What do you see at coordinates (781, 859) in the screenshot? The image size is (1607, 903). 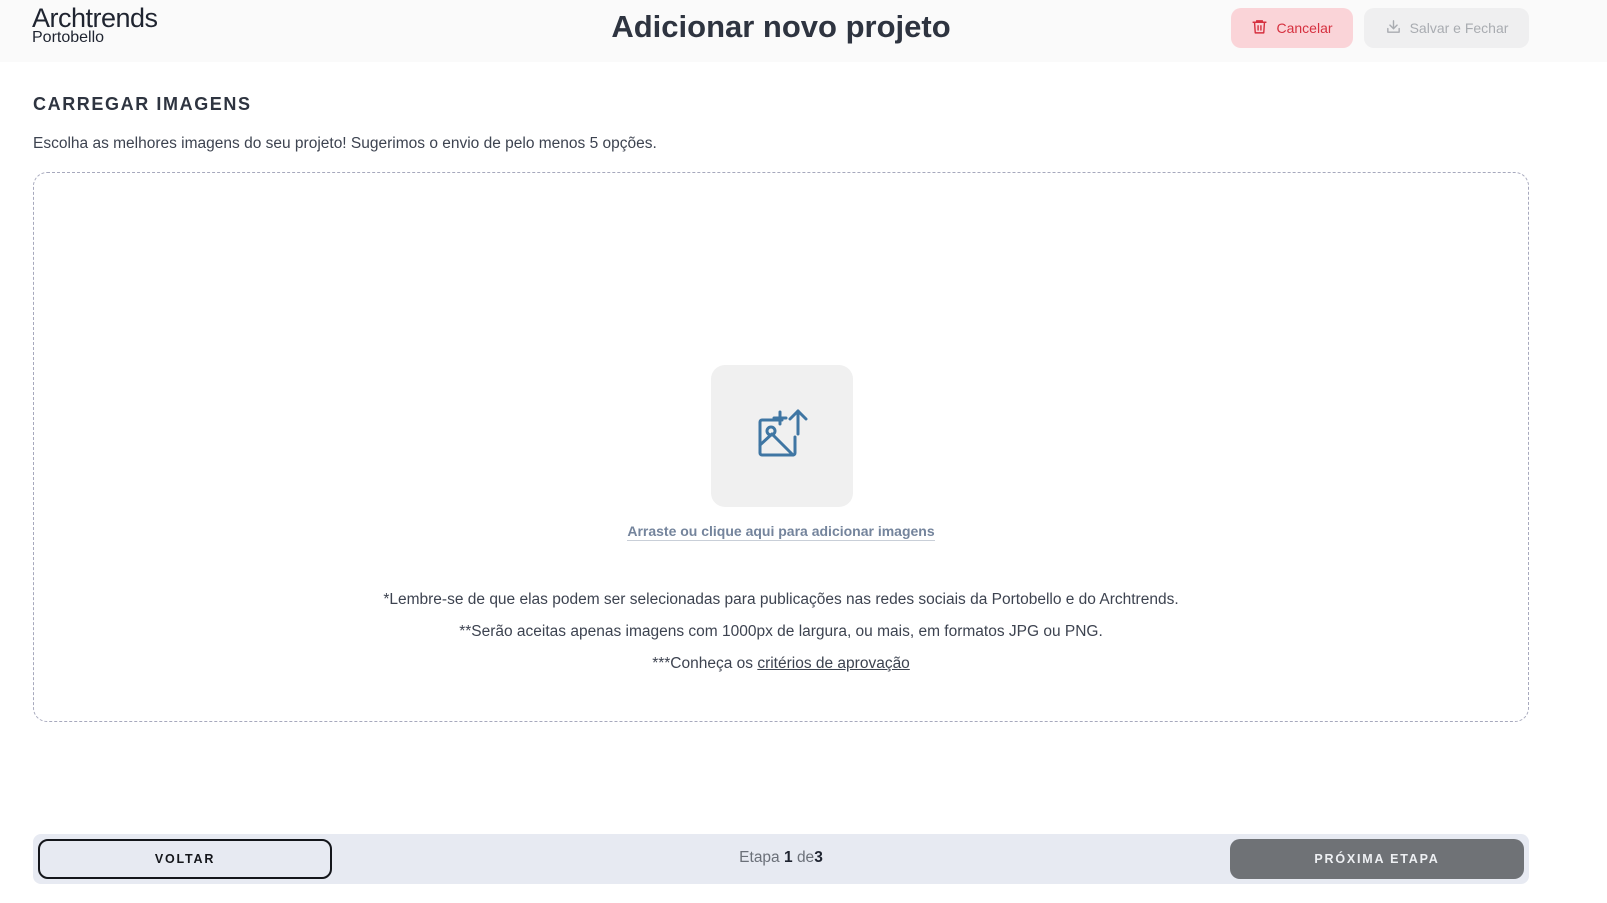 I see `step-footer: VOLTAR Etapa 1 de3 PRÓXIMA ETAPA` at bounding box center [781, 859].